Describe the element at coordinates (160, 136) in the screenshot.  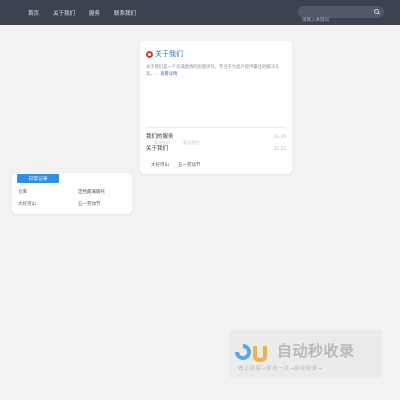
I see `list-item-title: 我们的服务` at that location.